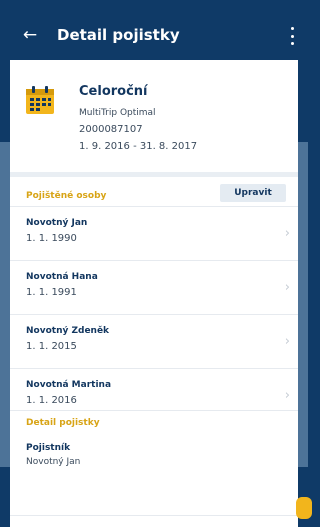 This screenshot has width=320, height=527. What do you see at coordinates (69, 385) in the screenshot?
I see `person-name: Novotná Martina` at bounding box center [69, 385].